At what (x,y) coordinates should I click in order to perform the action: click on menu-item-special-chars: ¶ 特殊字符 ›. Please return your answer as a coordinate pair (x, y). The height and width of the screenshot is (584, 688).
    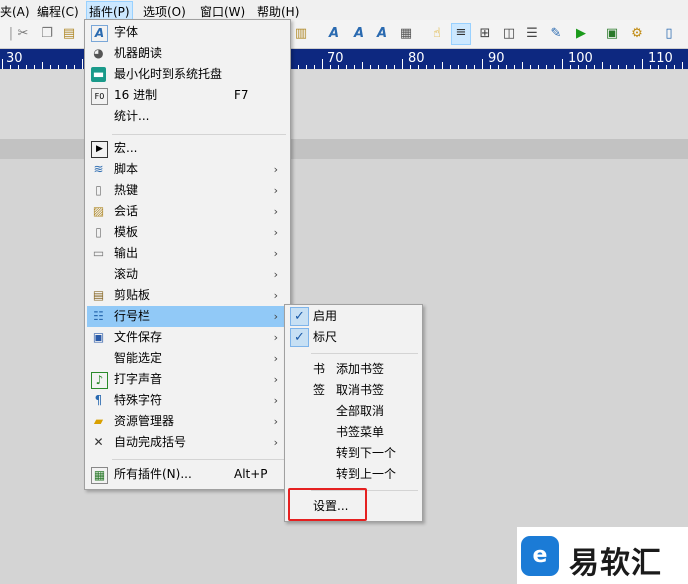
    Looking at the image, I should click on (186, 400).